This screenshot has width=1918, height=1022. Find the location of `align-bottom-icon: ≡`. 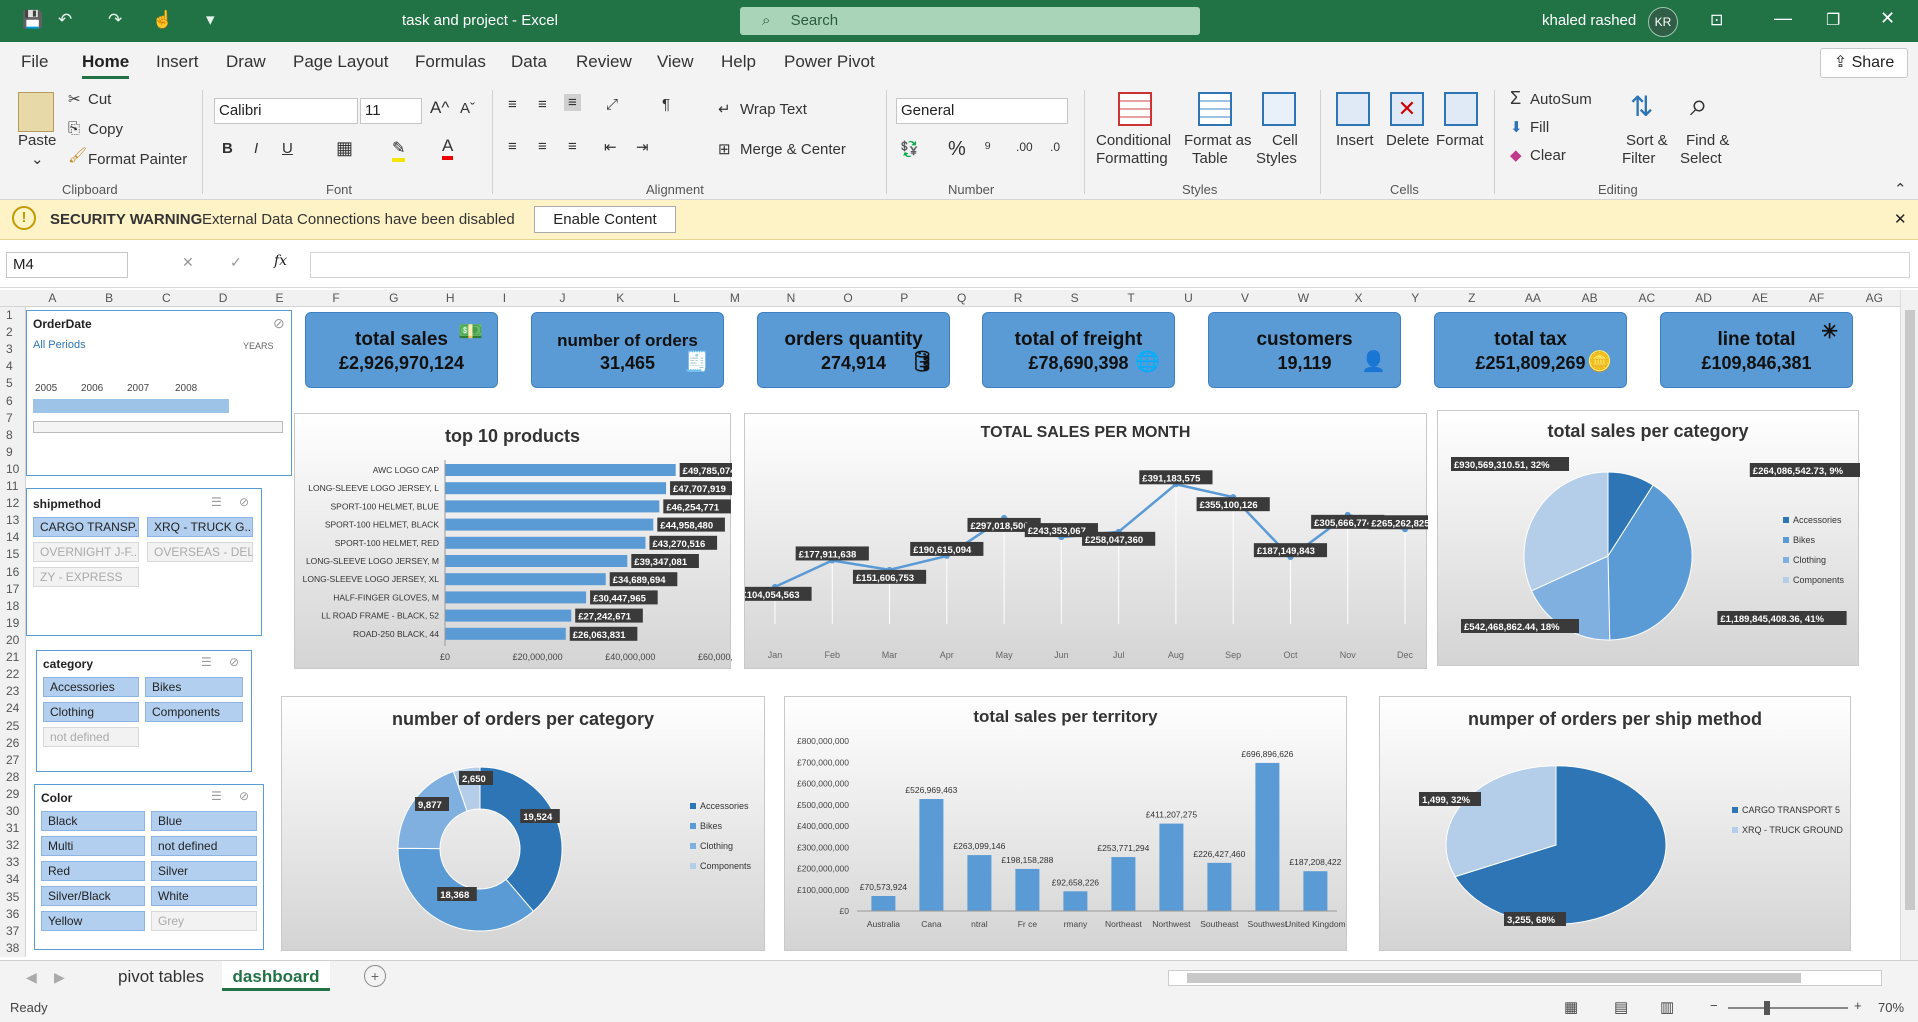

align-bottom-icon: ≡ is located at coordinates (572, 102).